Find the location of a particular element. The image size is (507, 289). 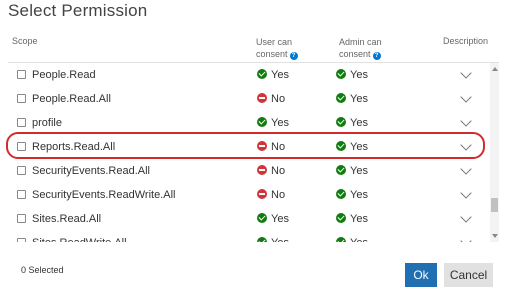

permission-row: Sites.Read.All Yes Yes is located at coordinates (253, 219).